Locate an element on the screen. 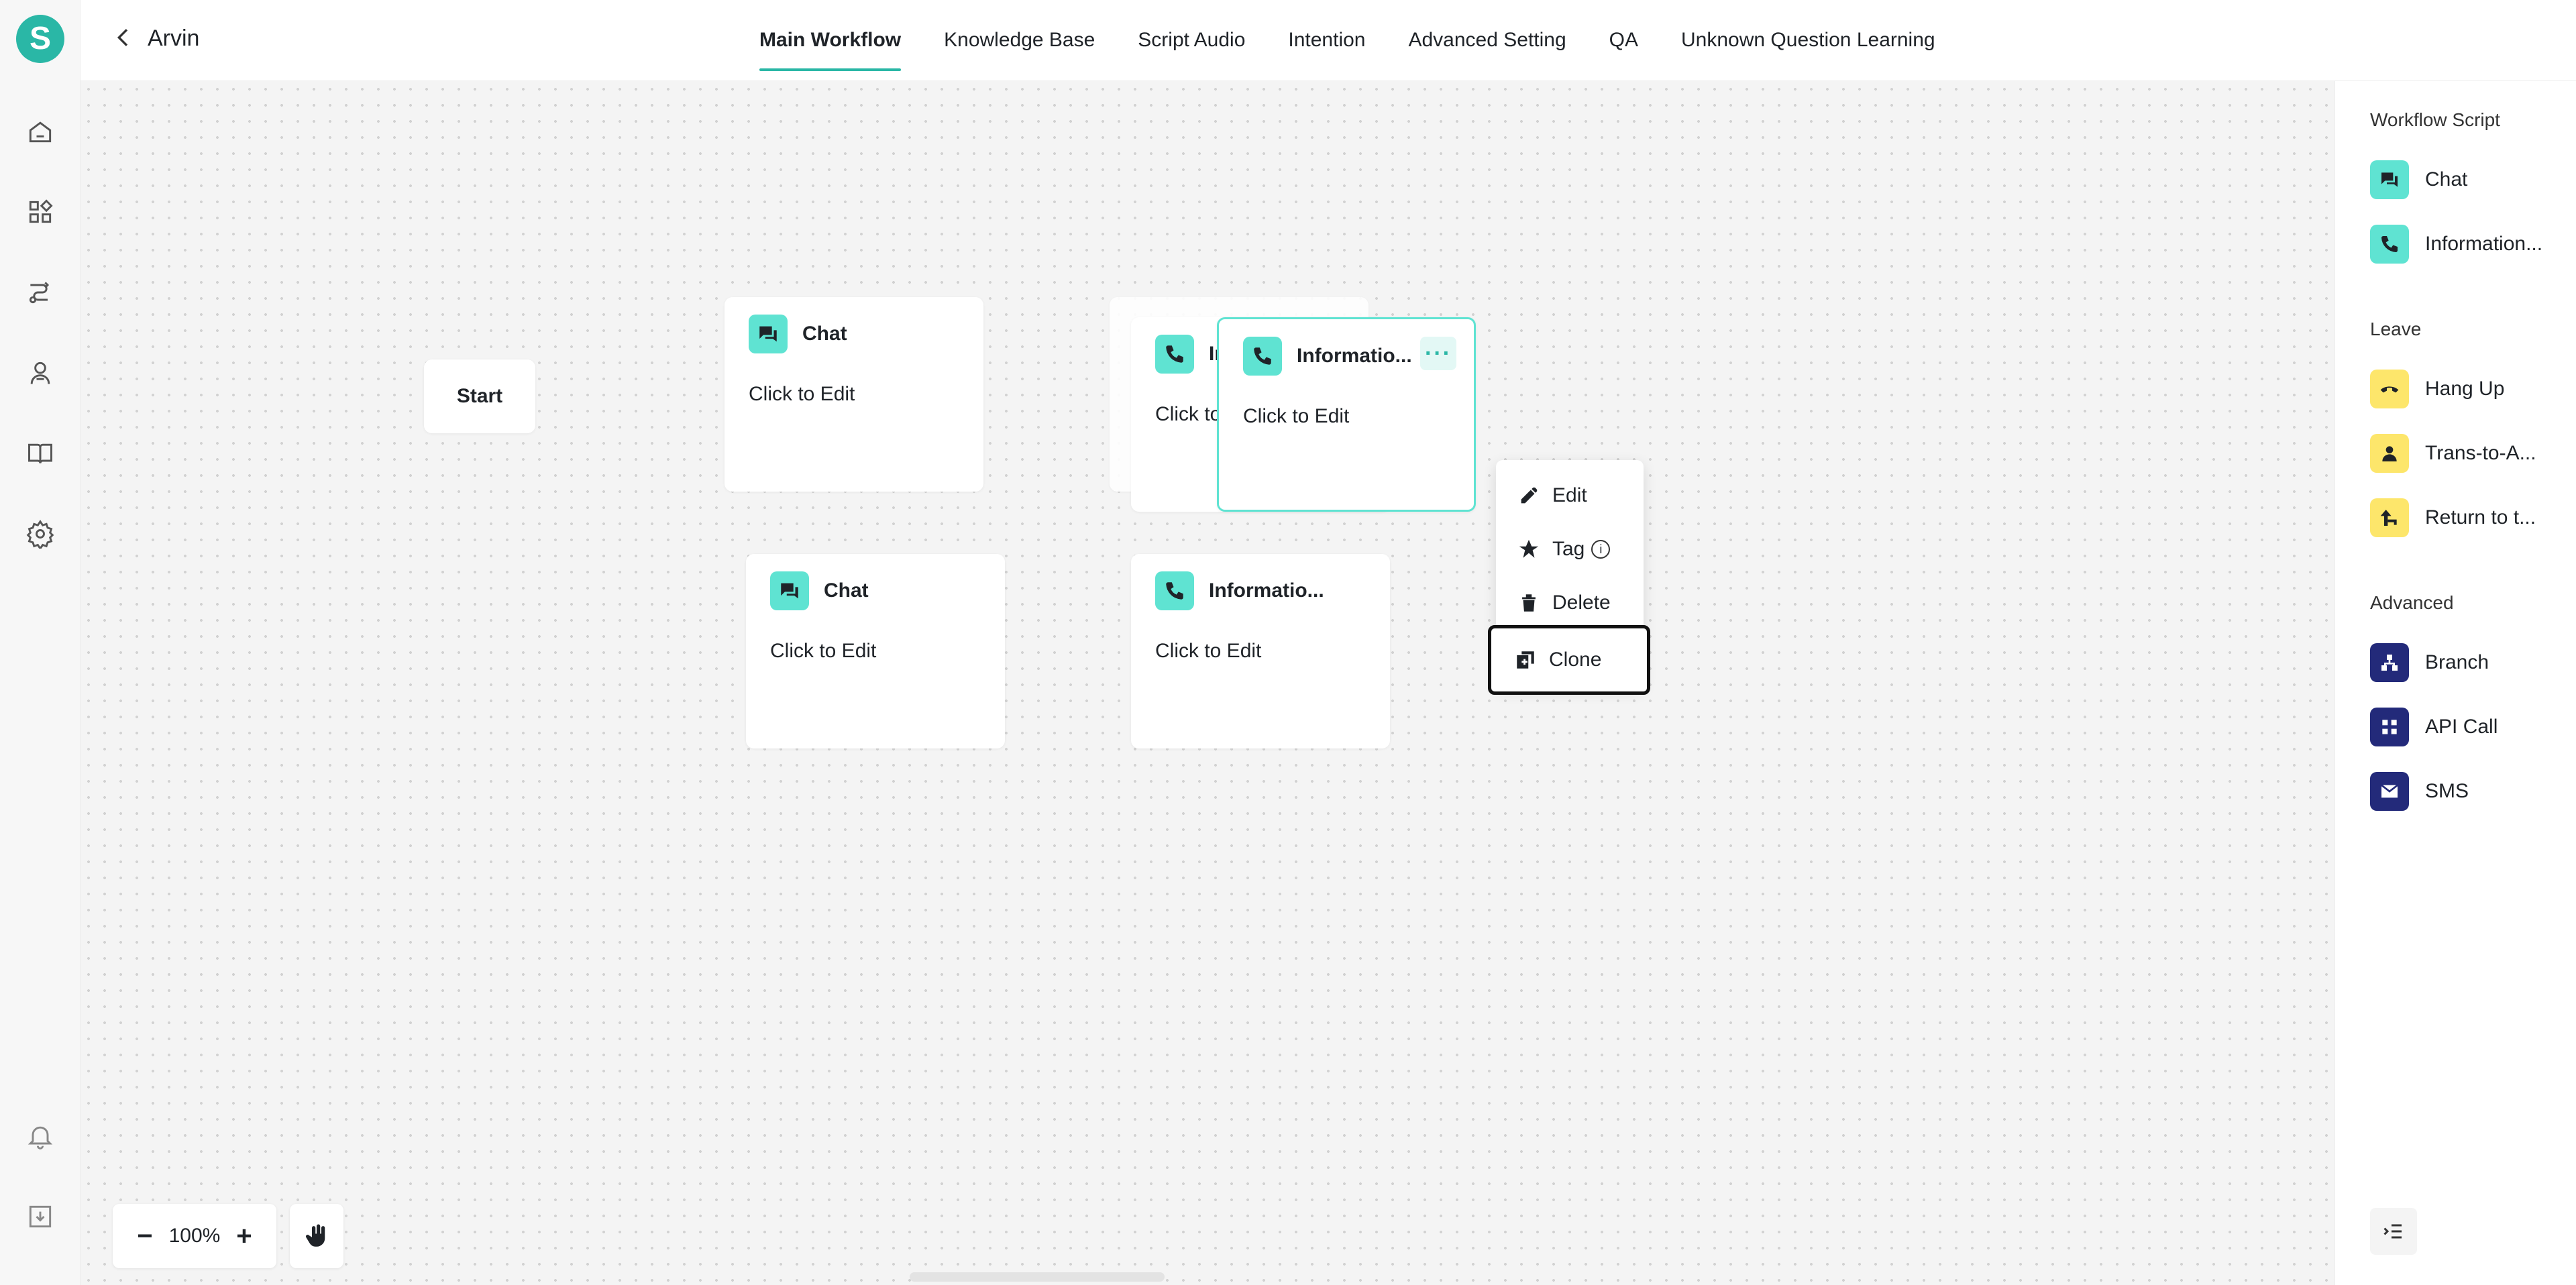  panel-item-label: SMS is located at coordinates (2447, 791).